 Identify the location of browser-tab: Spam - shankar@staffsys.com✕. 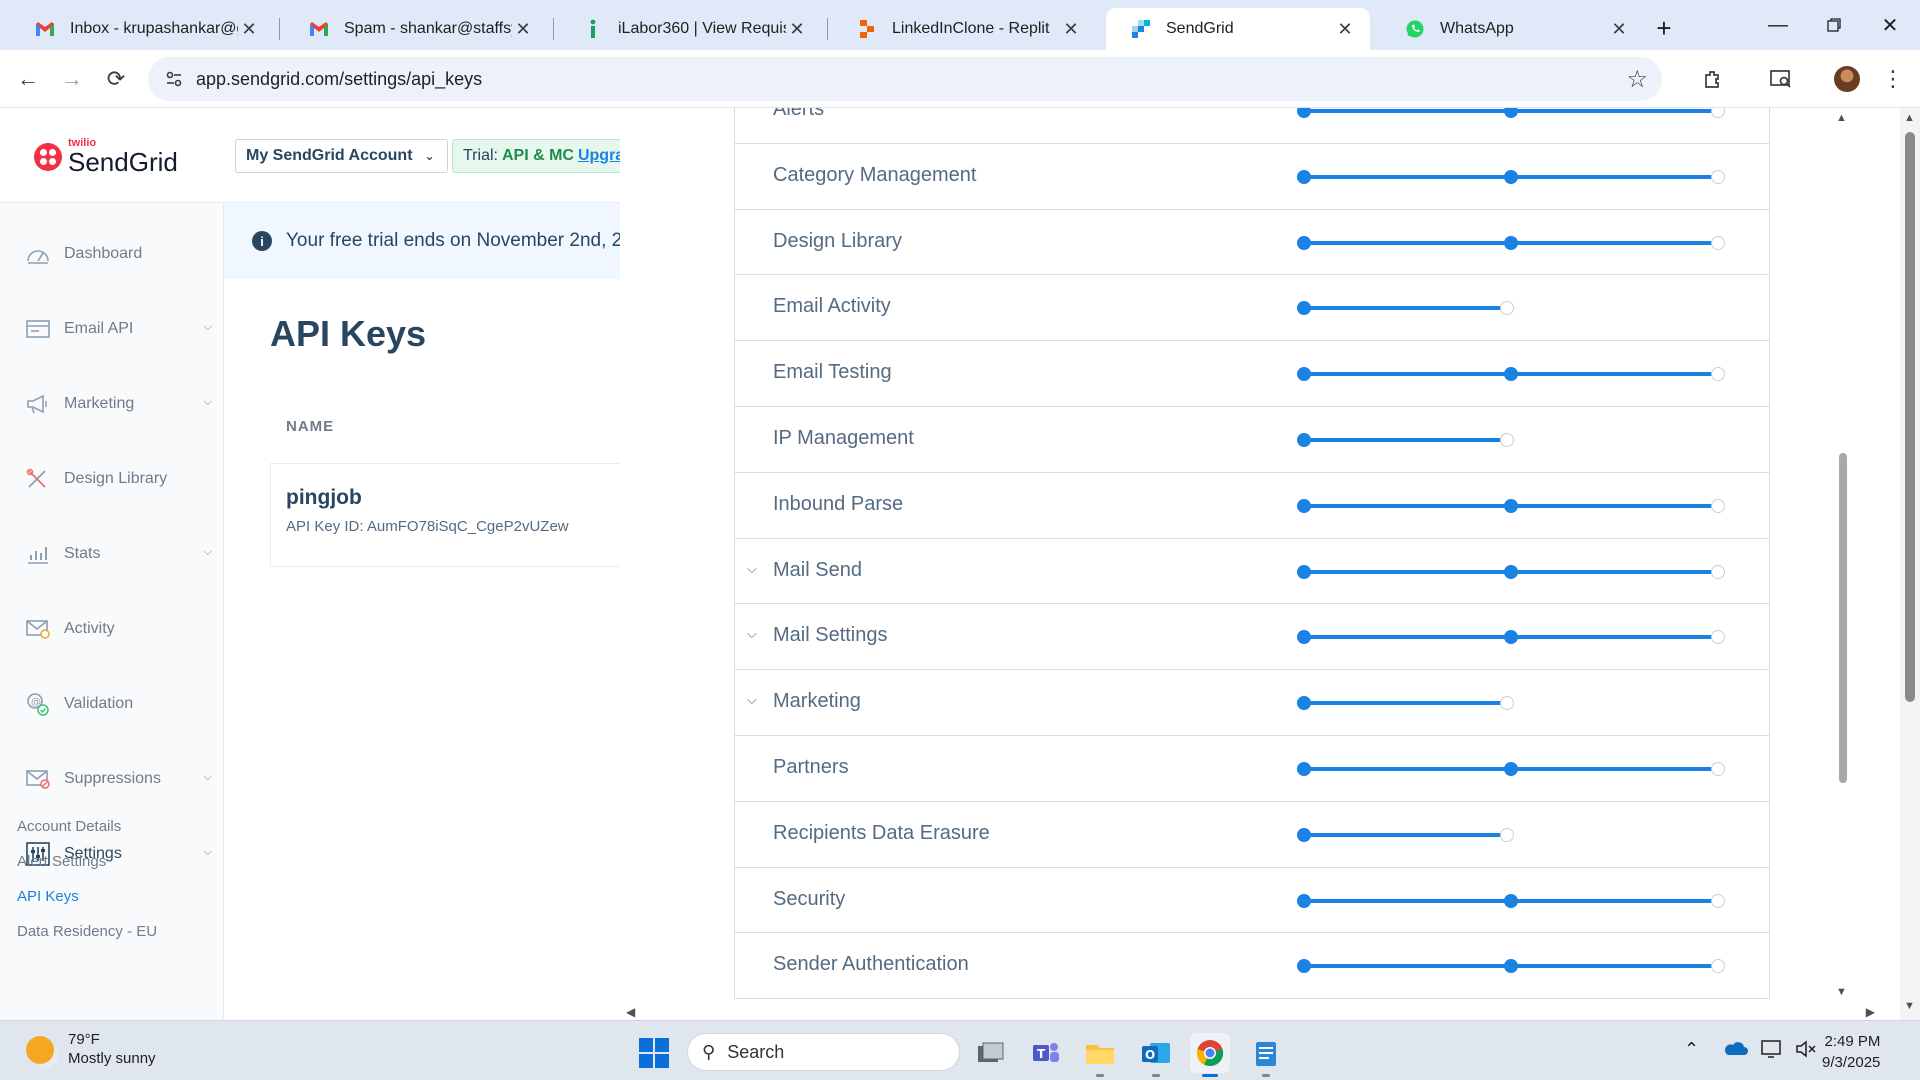
(416, 29).